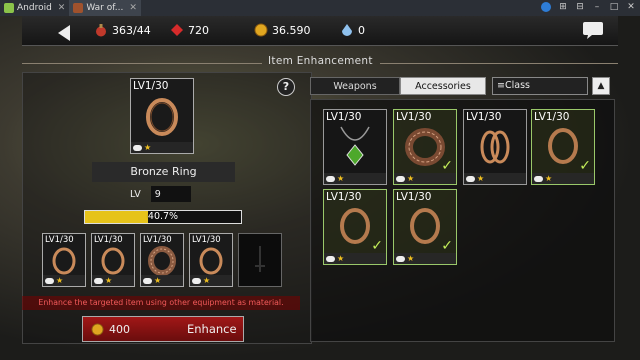 This screenshot has width=640, height=360. What do you see at coordinates (78, 8) in the screenshot?
I see `game-icon` at bounding box center [78, 8].